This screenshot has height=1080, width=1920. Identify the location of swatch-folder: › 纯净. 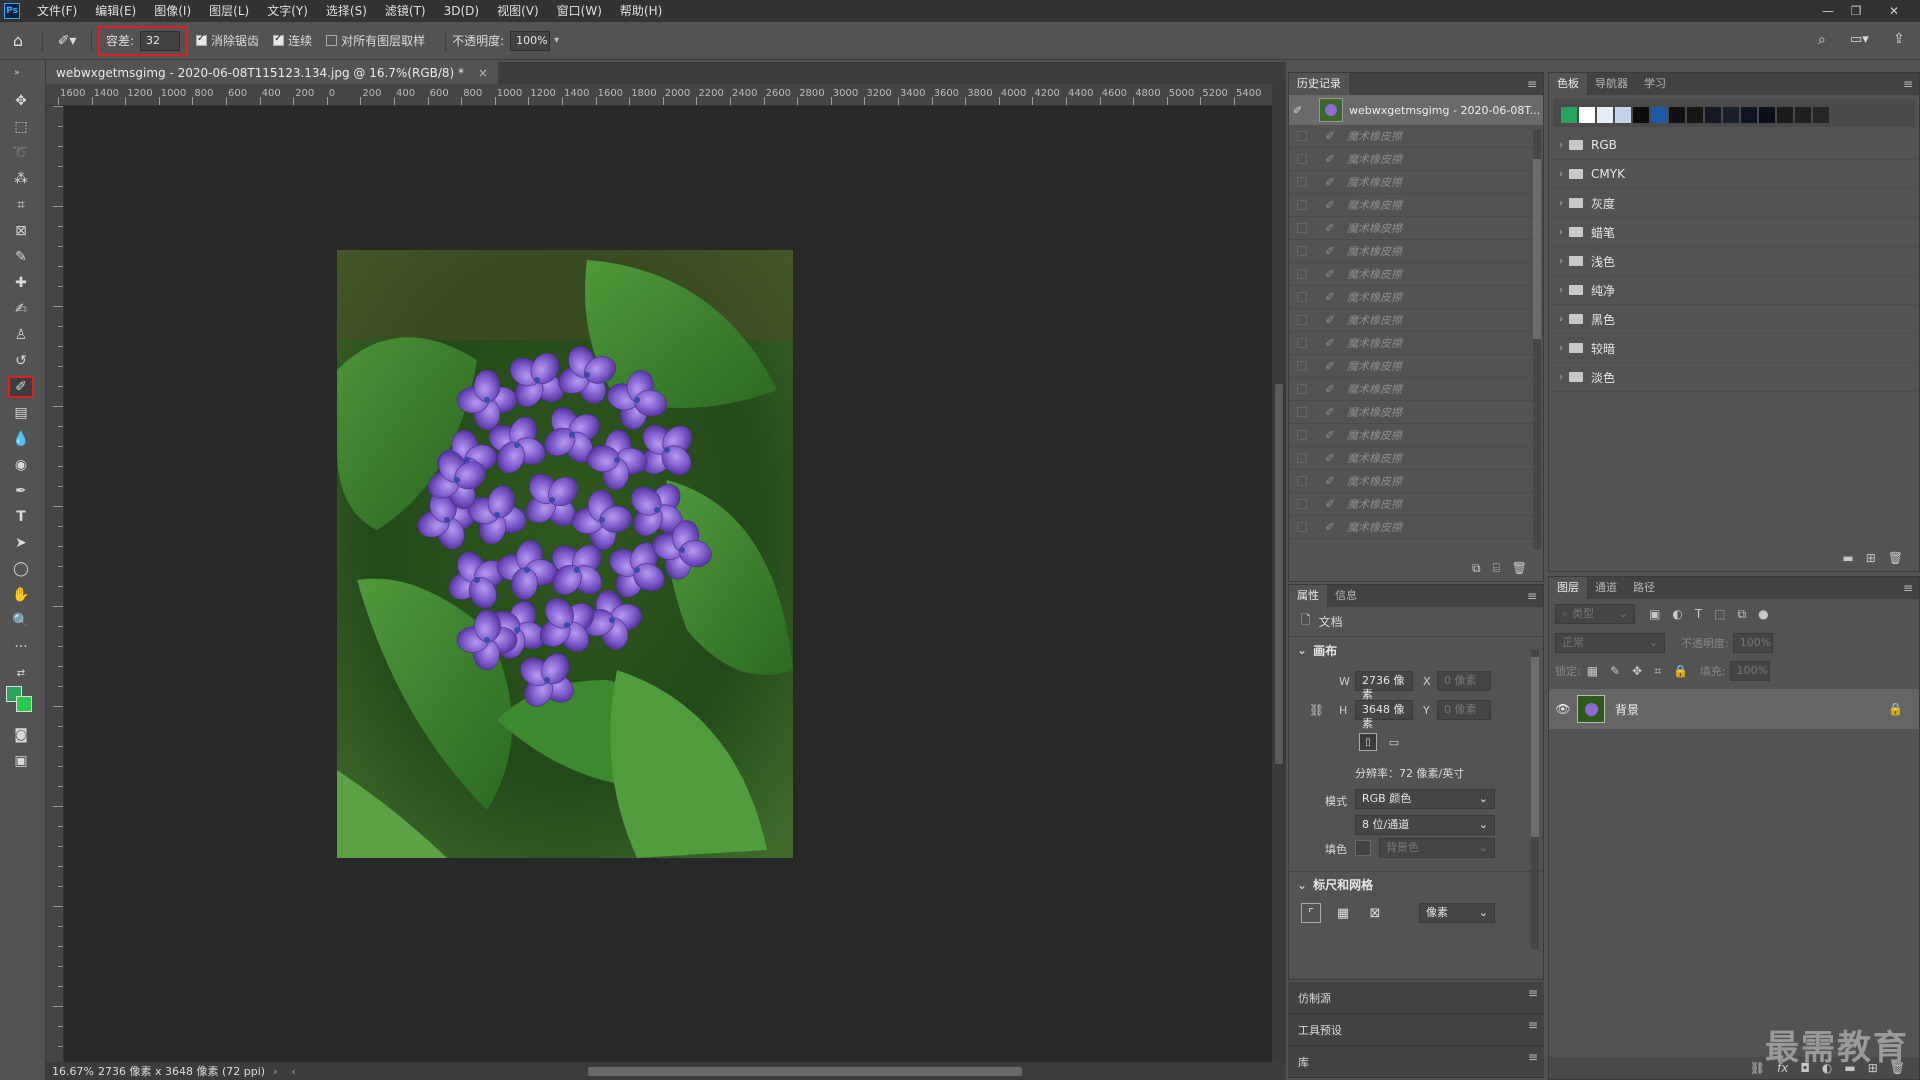
(1734, 290).